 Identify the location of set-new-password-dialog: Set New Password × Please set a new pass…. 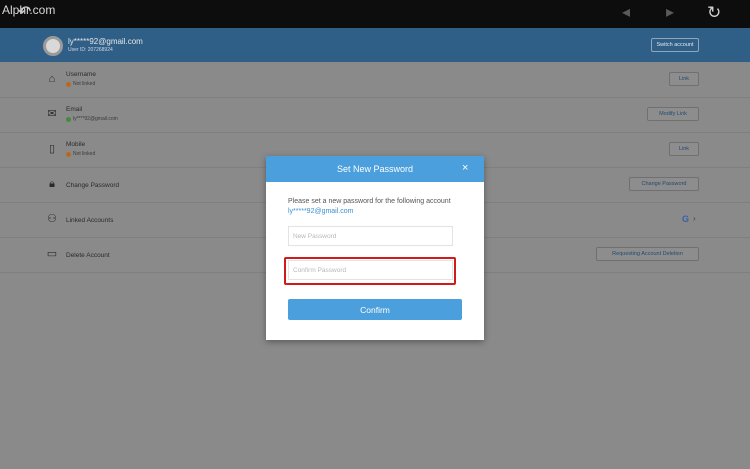
(375, 248).